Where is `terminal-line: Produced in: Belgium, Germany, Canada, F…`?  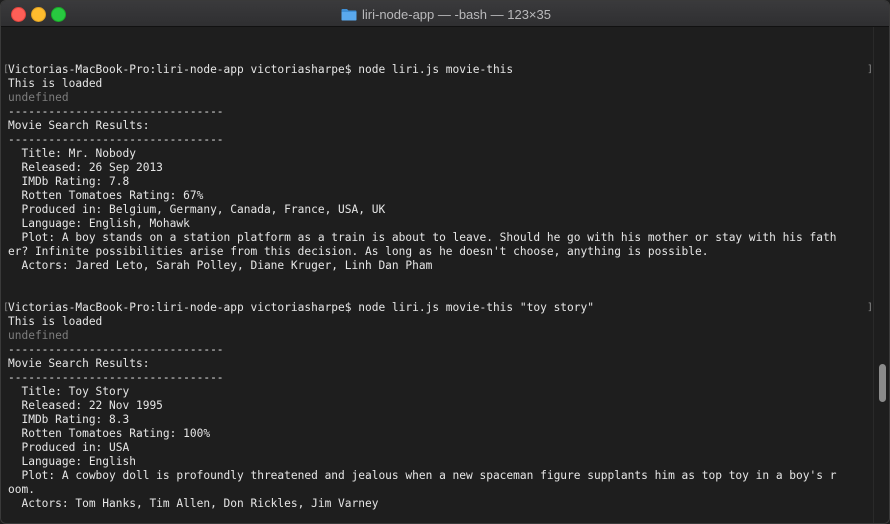
terminal-line: Produced in: Belgium, Germany, Canada, F… is located at coordinates (197, 209).